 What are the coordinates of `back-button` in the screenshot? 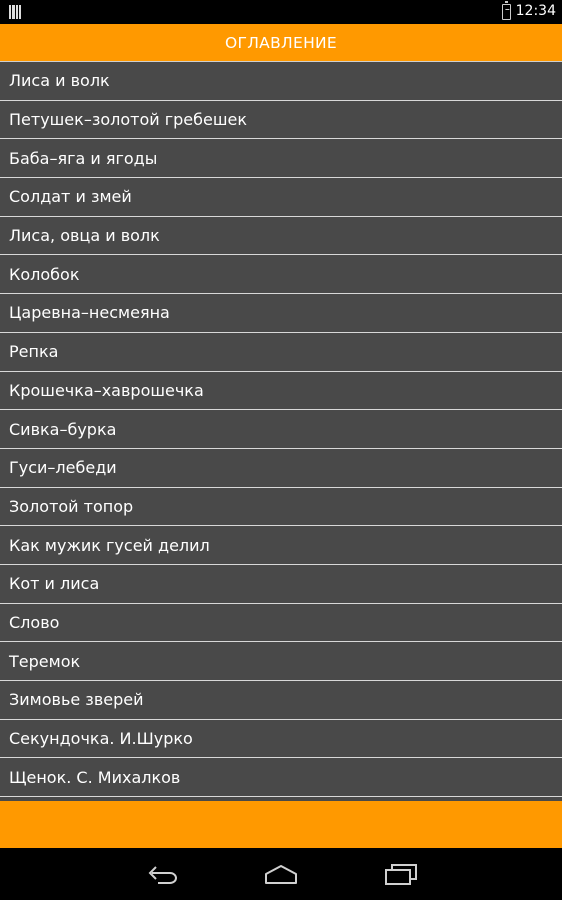 It's located at (162, 874).